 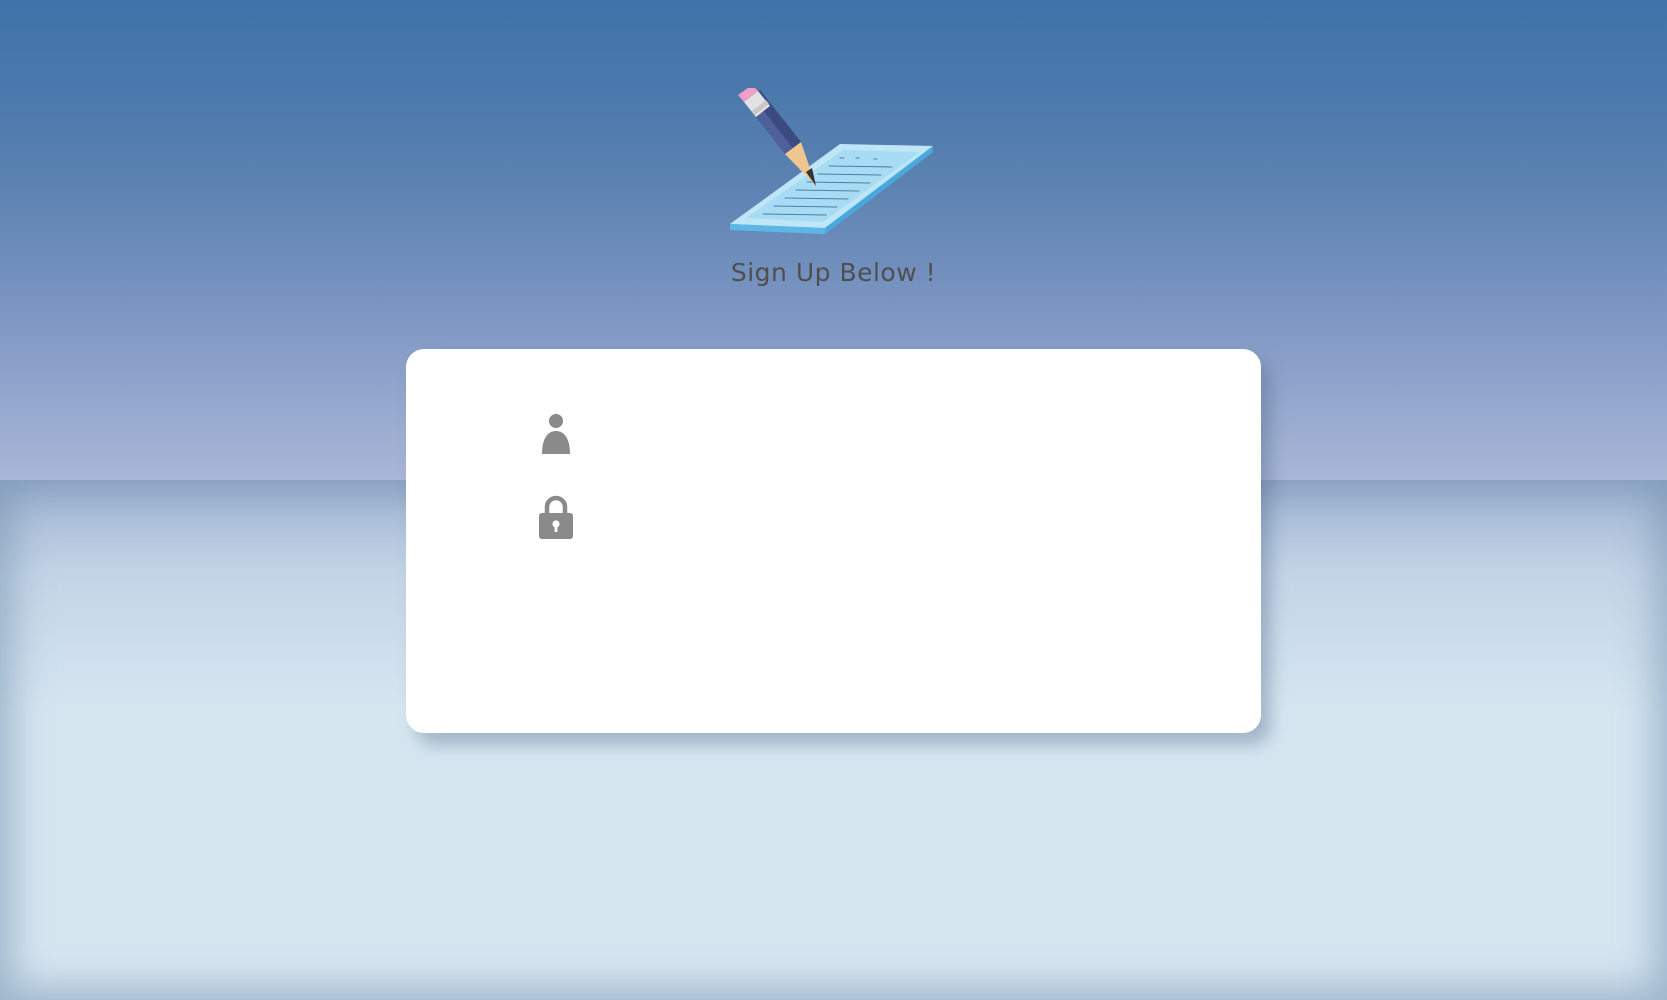 I want to click on page-title: Sign Up Below !, so click(x=833, y=272).